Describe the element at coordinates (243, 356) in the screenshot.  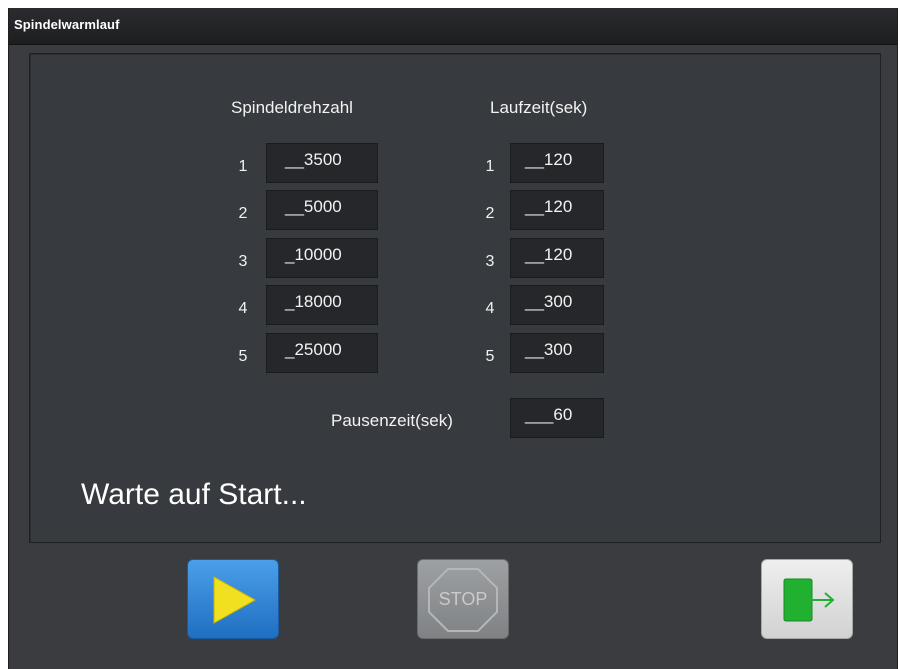
I see `spindle-row-number: 5` at that location.